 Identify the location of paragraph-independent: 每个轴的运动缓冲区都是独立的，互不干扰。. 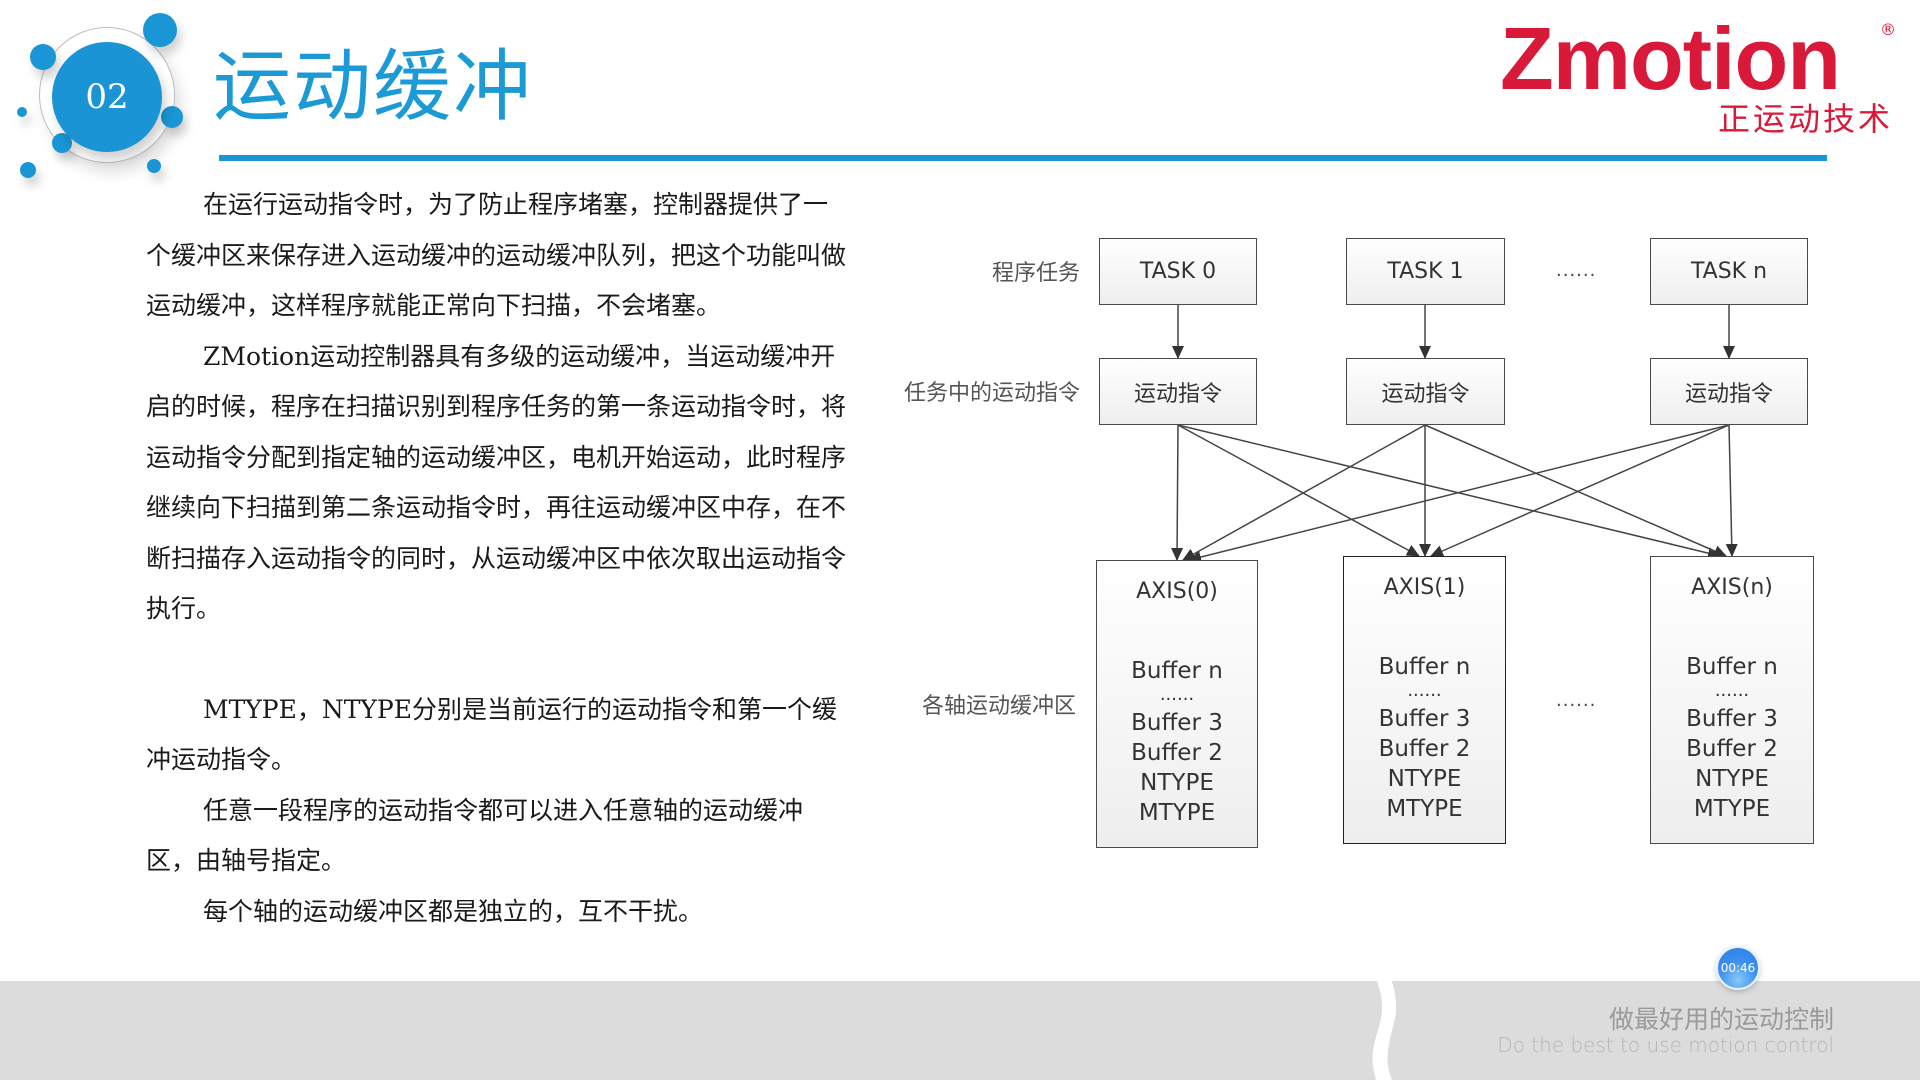
(453, 911).